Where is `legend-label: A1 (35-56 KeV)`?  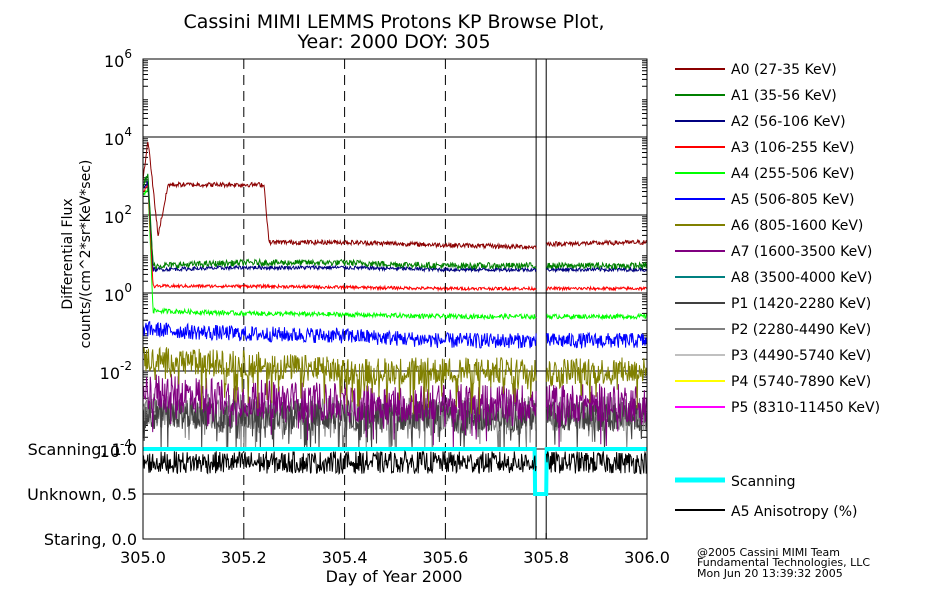 legend-label: A1 (35-56 KeV) is located at coordinates (784, 96).